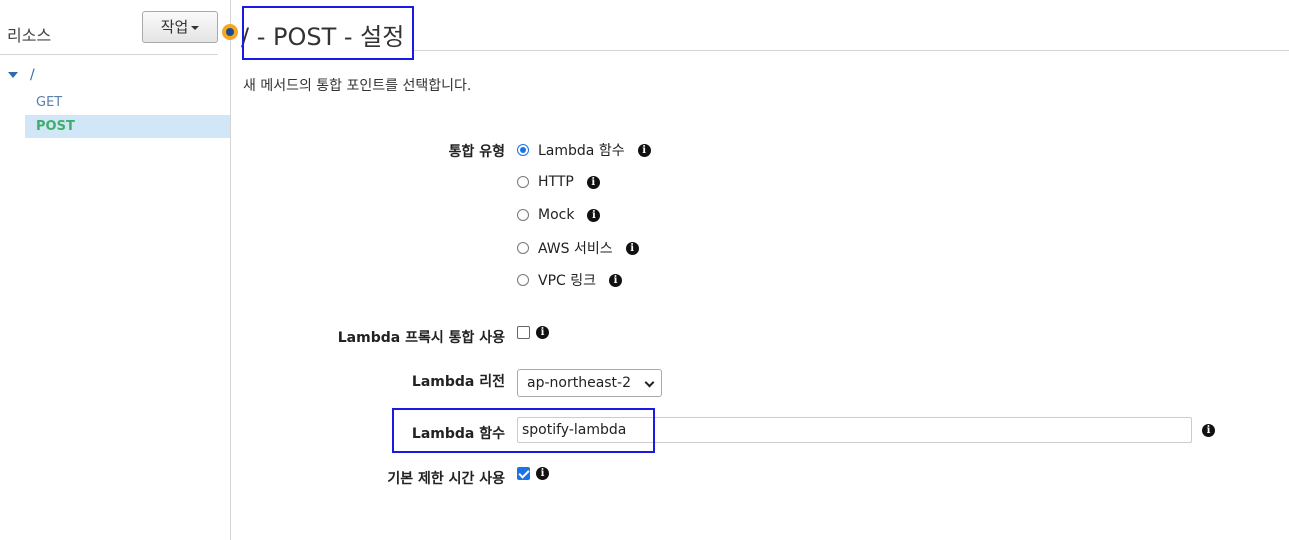 This screenshot has width=1289, height=540. What do you see at coordinates (230, 32) in the screenshot?
I see `sidebar-resize-handle` at bounding box center [230, 32].